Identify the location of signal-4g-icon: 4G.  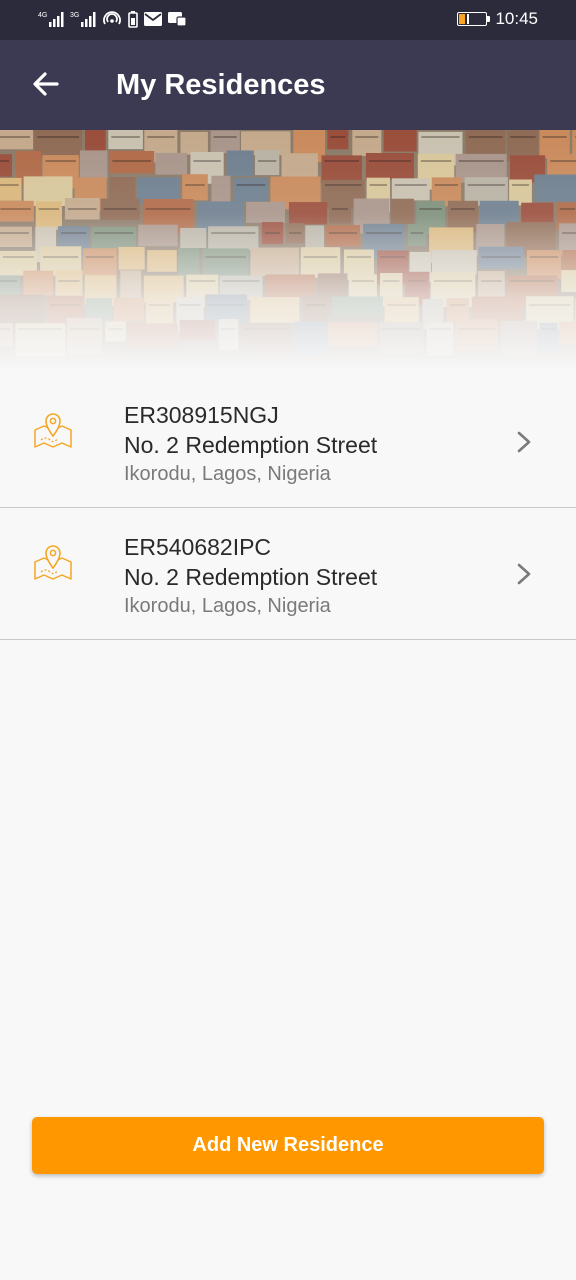
(51, 19).